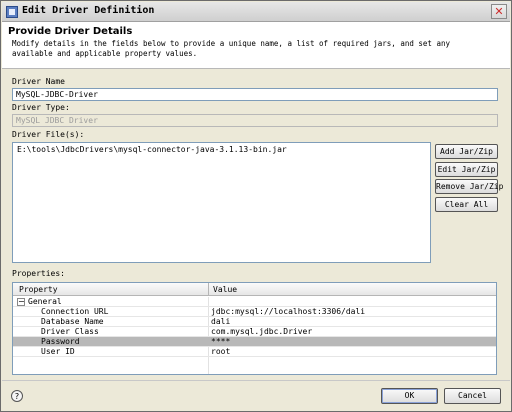 This screenshot has width=512, height=412. What do you see at coordinates (254, 322) in the screenshot?
I see `table-row: Database Name dali` at bounding box center [254, 322].